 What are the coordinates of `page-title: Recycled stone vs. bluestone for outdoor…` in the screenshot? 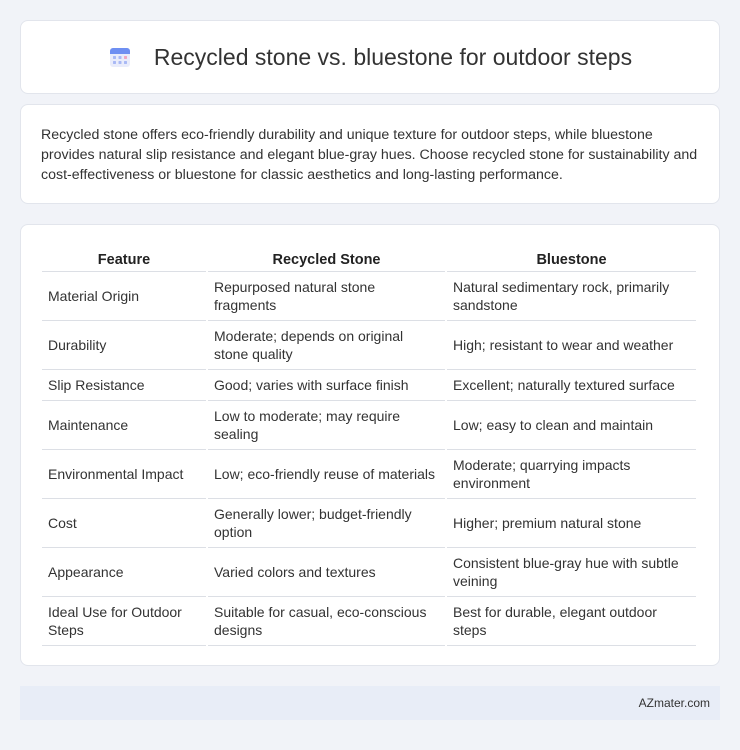 It's located at (393, 56).